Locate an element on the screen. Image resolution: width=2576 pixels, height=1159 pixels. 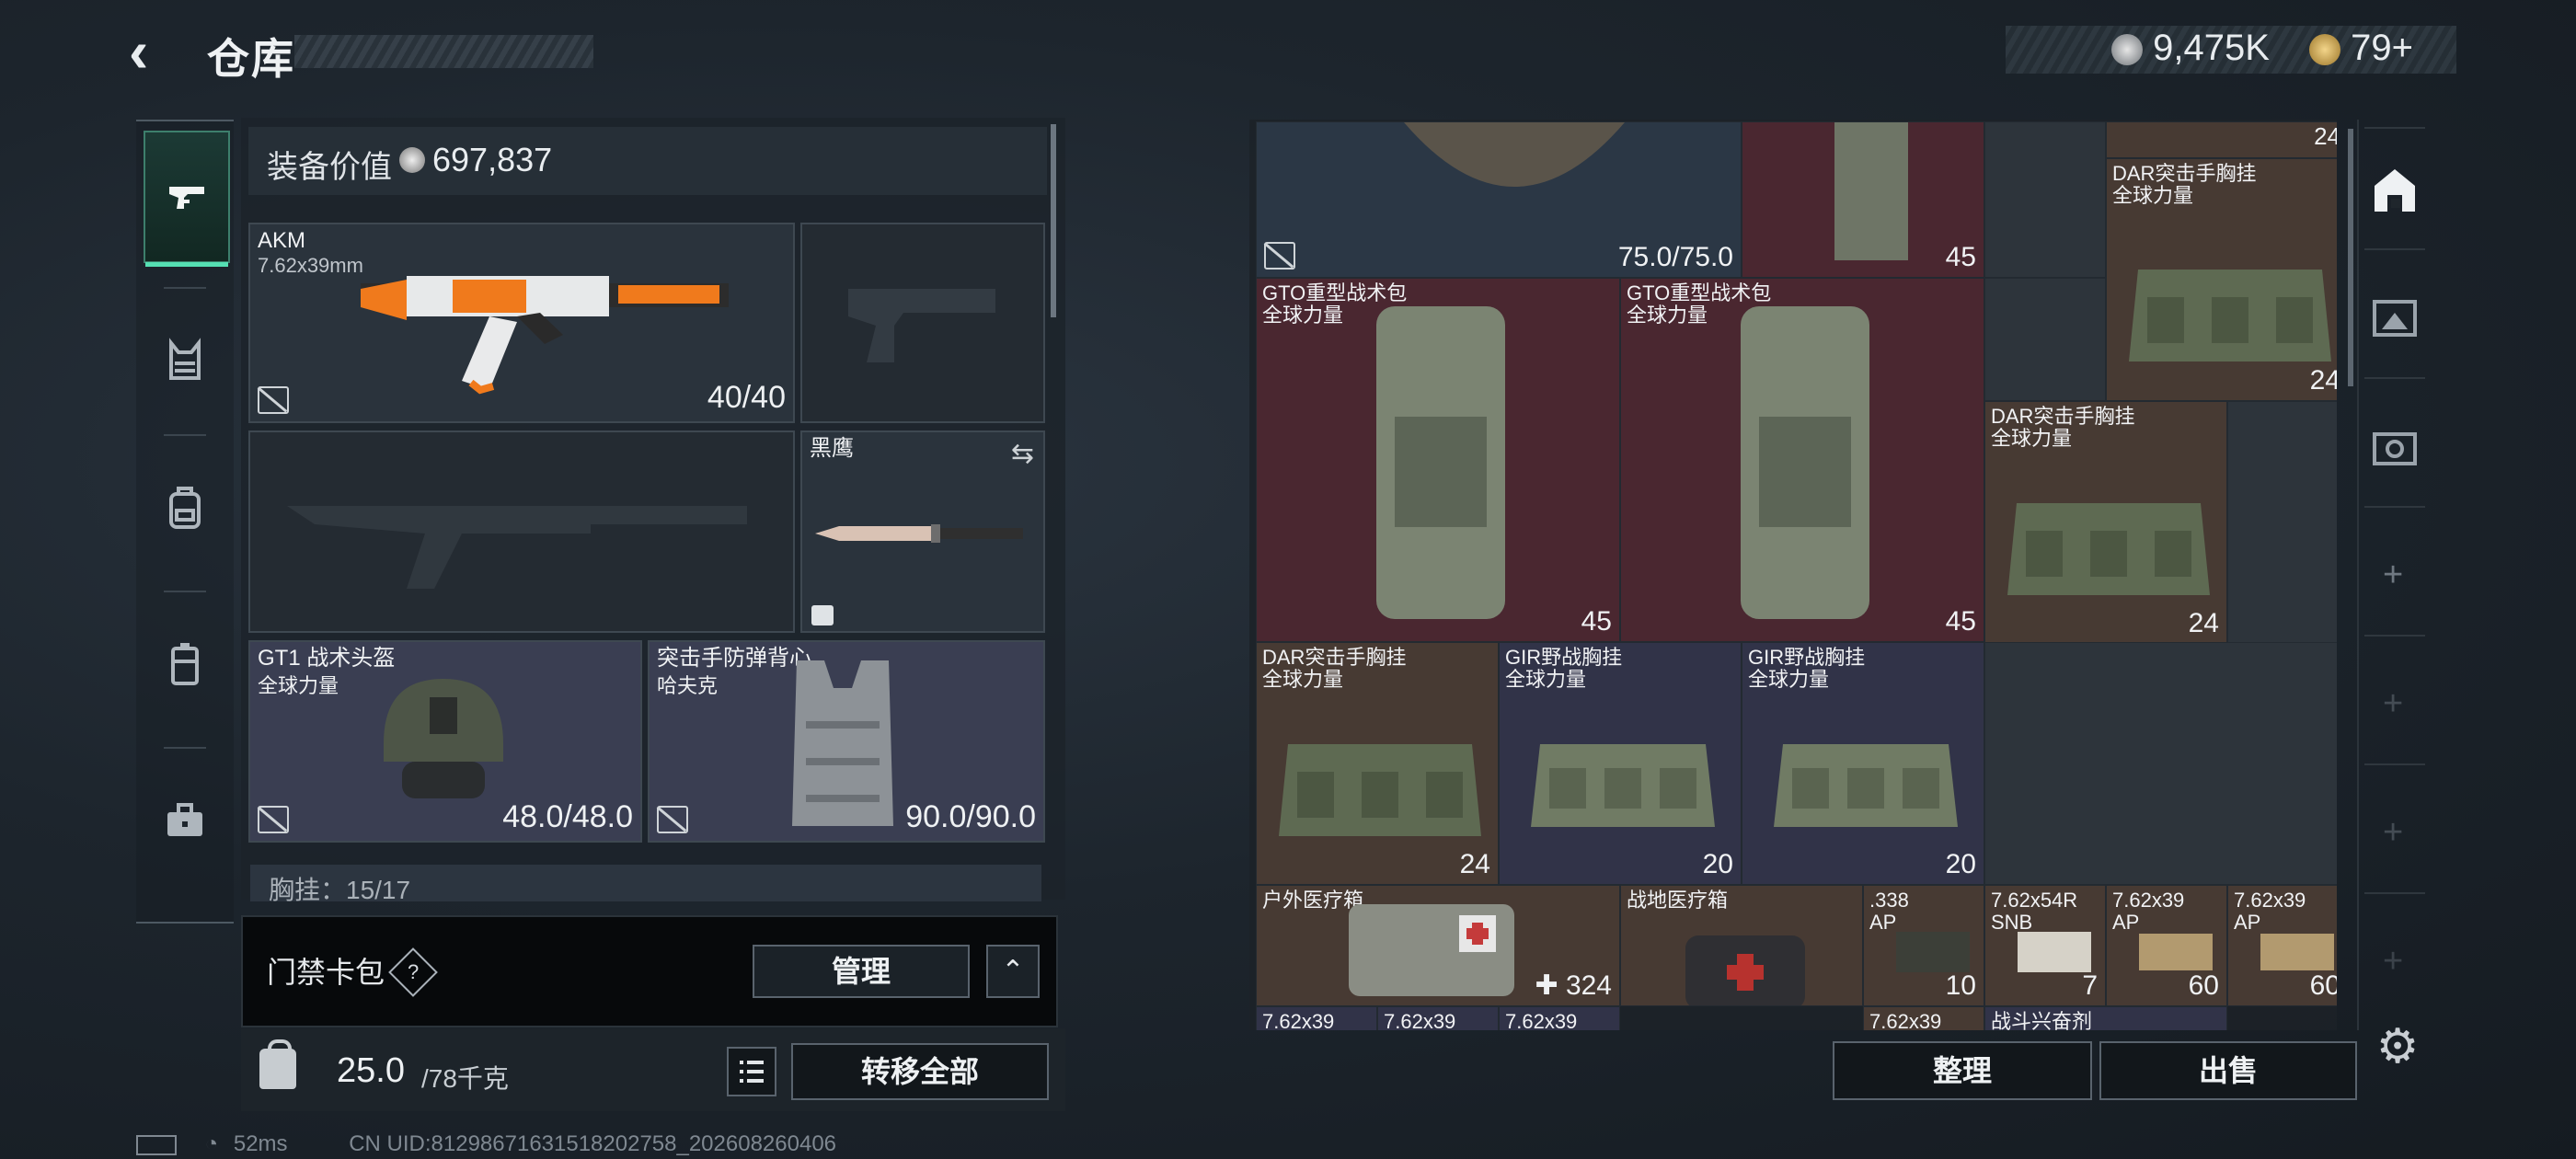
hafcoin-icon is located at coordinates (412, 160).